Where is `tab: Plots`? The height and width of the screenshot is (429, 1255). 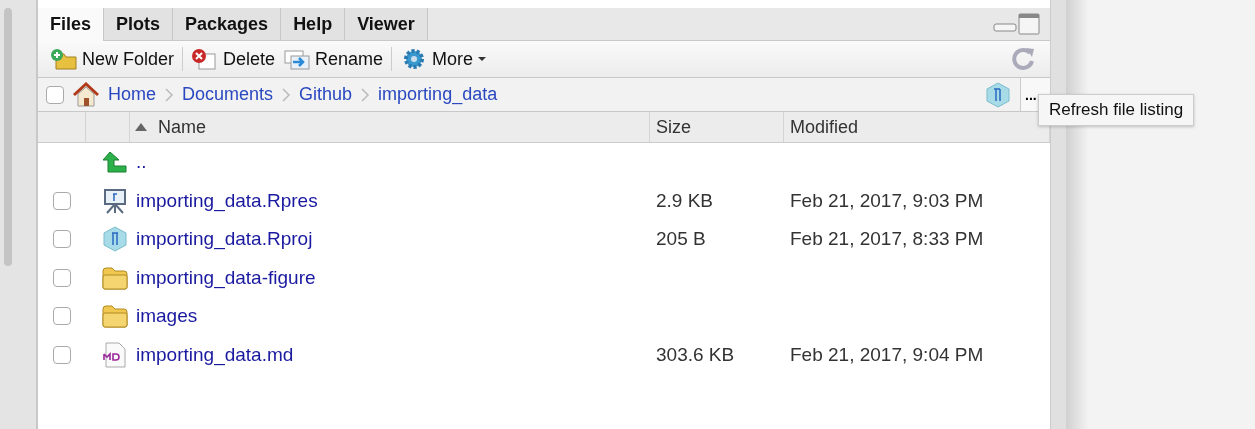 tab: Plots is located at coordinates (139, 24).